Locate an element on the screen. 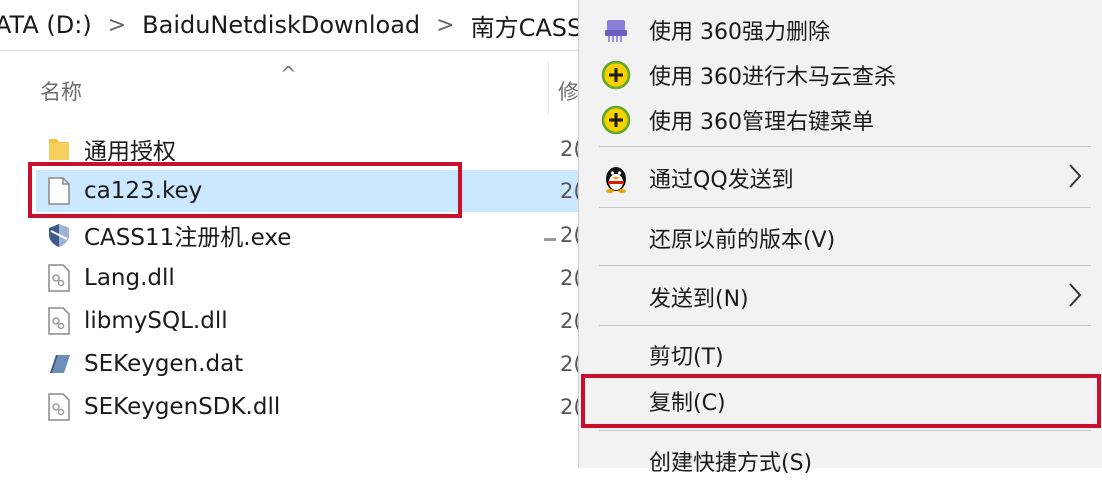 The width and height of the screenshot is (1102, 486). menu-item-360-scan: 使用 360进行木马云查杀 is located at coordinates (840, 75).